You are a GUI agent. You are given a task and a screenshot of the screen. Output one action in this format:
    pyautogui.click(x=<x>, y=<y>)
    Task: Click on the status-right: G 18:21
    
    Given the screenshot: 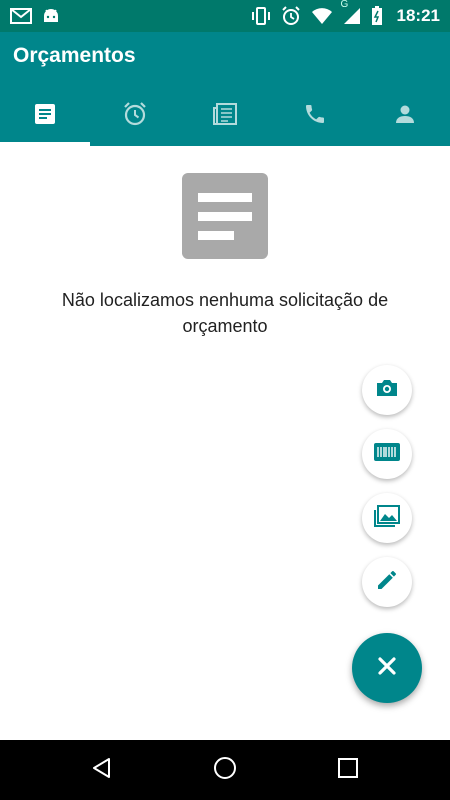 What is the action you would take?
    pyautogui.click(x=345, y=13)
    